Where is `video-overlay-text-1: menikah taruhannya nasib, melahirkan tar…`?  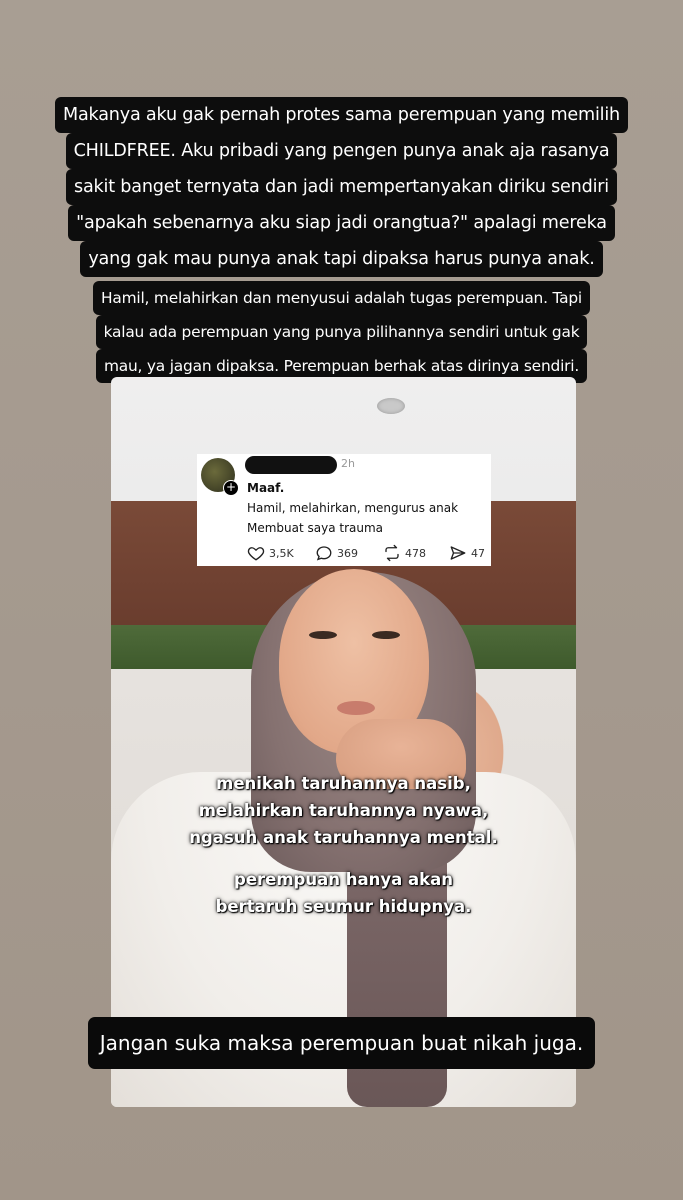
video-overlay-text-1: menikah taruhannya nasib, melahirkan tar… is located at coordinates (343, 810).